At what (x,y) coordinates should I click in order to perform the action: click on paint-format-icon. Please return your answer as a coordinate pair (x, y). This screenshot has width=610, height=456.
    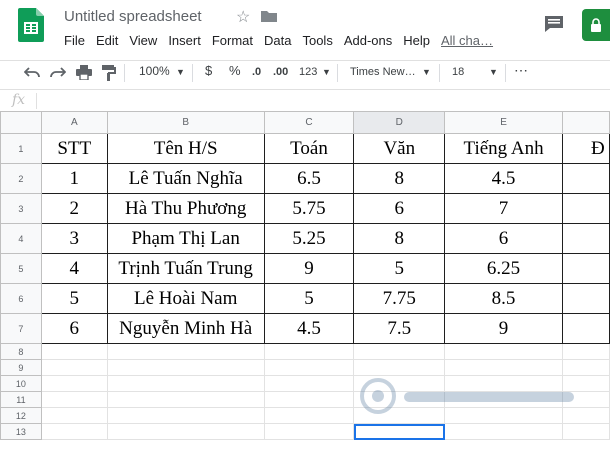
    Looking at the image, I should click on (109, 73).